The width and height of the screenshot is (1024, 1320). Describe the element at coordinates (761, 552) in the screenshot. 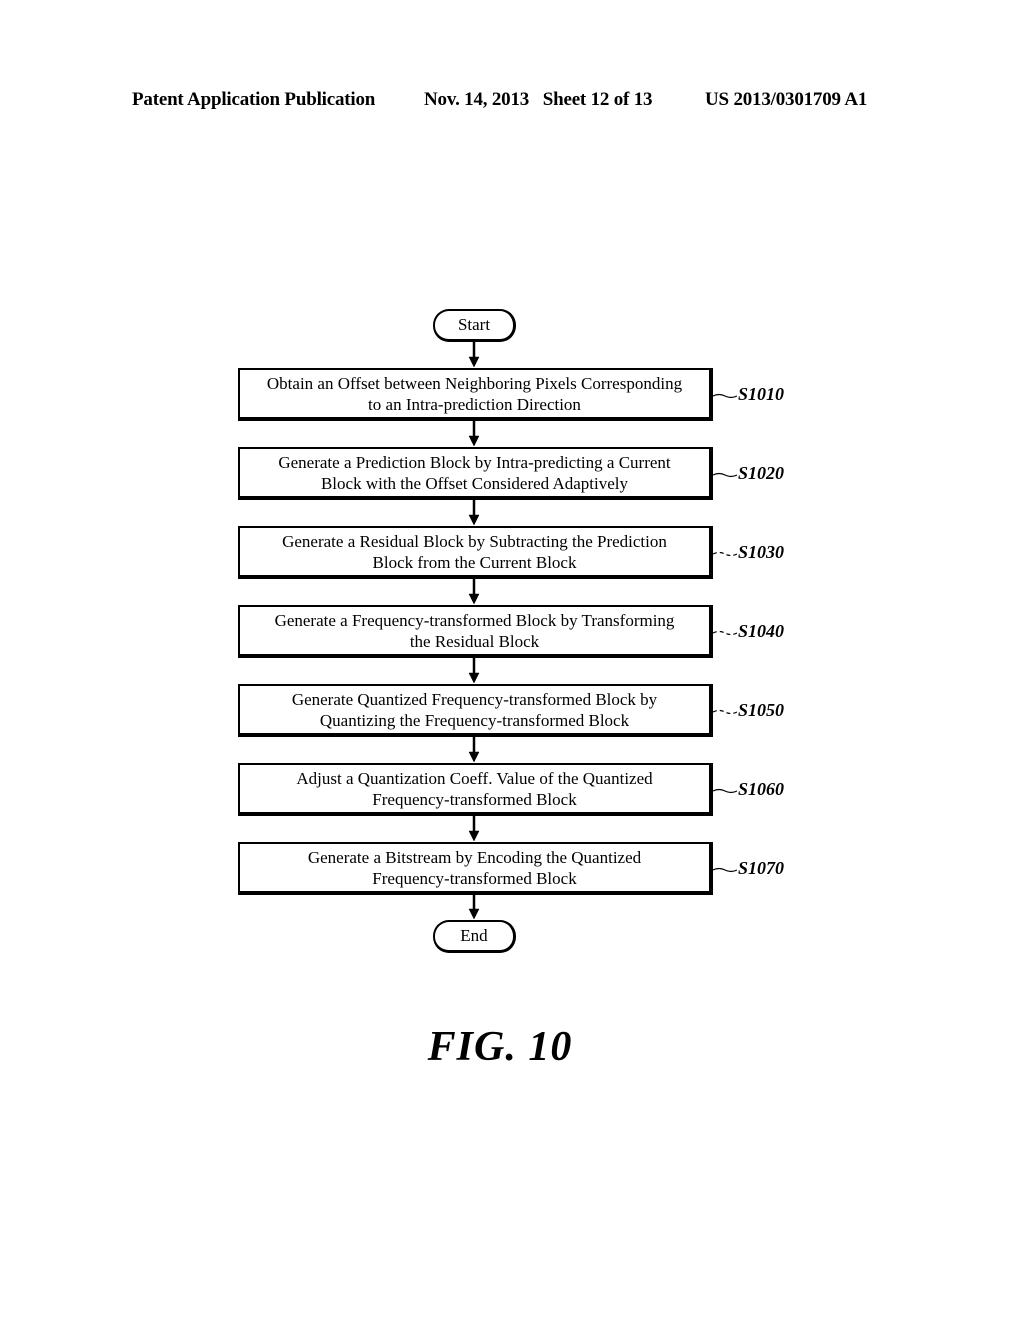

I see `step-id-label: S1030` at that location.